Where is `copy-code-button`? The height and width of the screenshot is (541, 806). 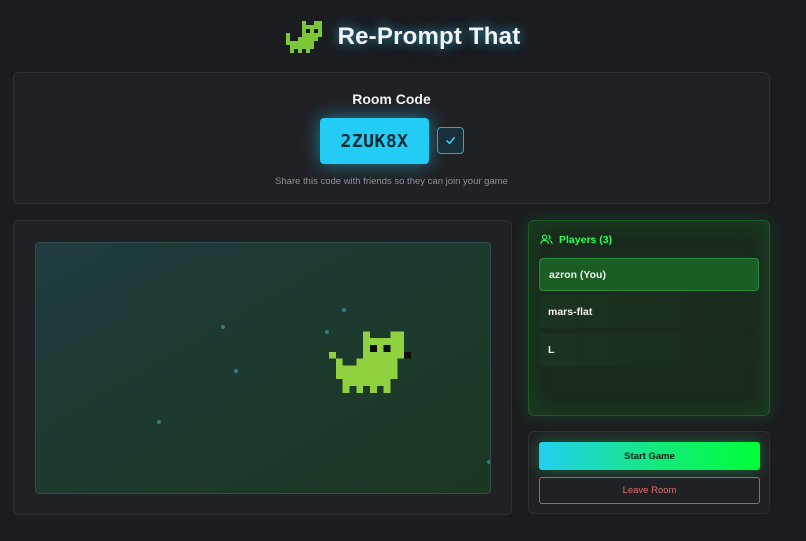 copy-code-button is located at coordinates (450, 140).